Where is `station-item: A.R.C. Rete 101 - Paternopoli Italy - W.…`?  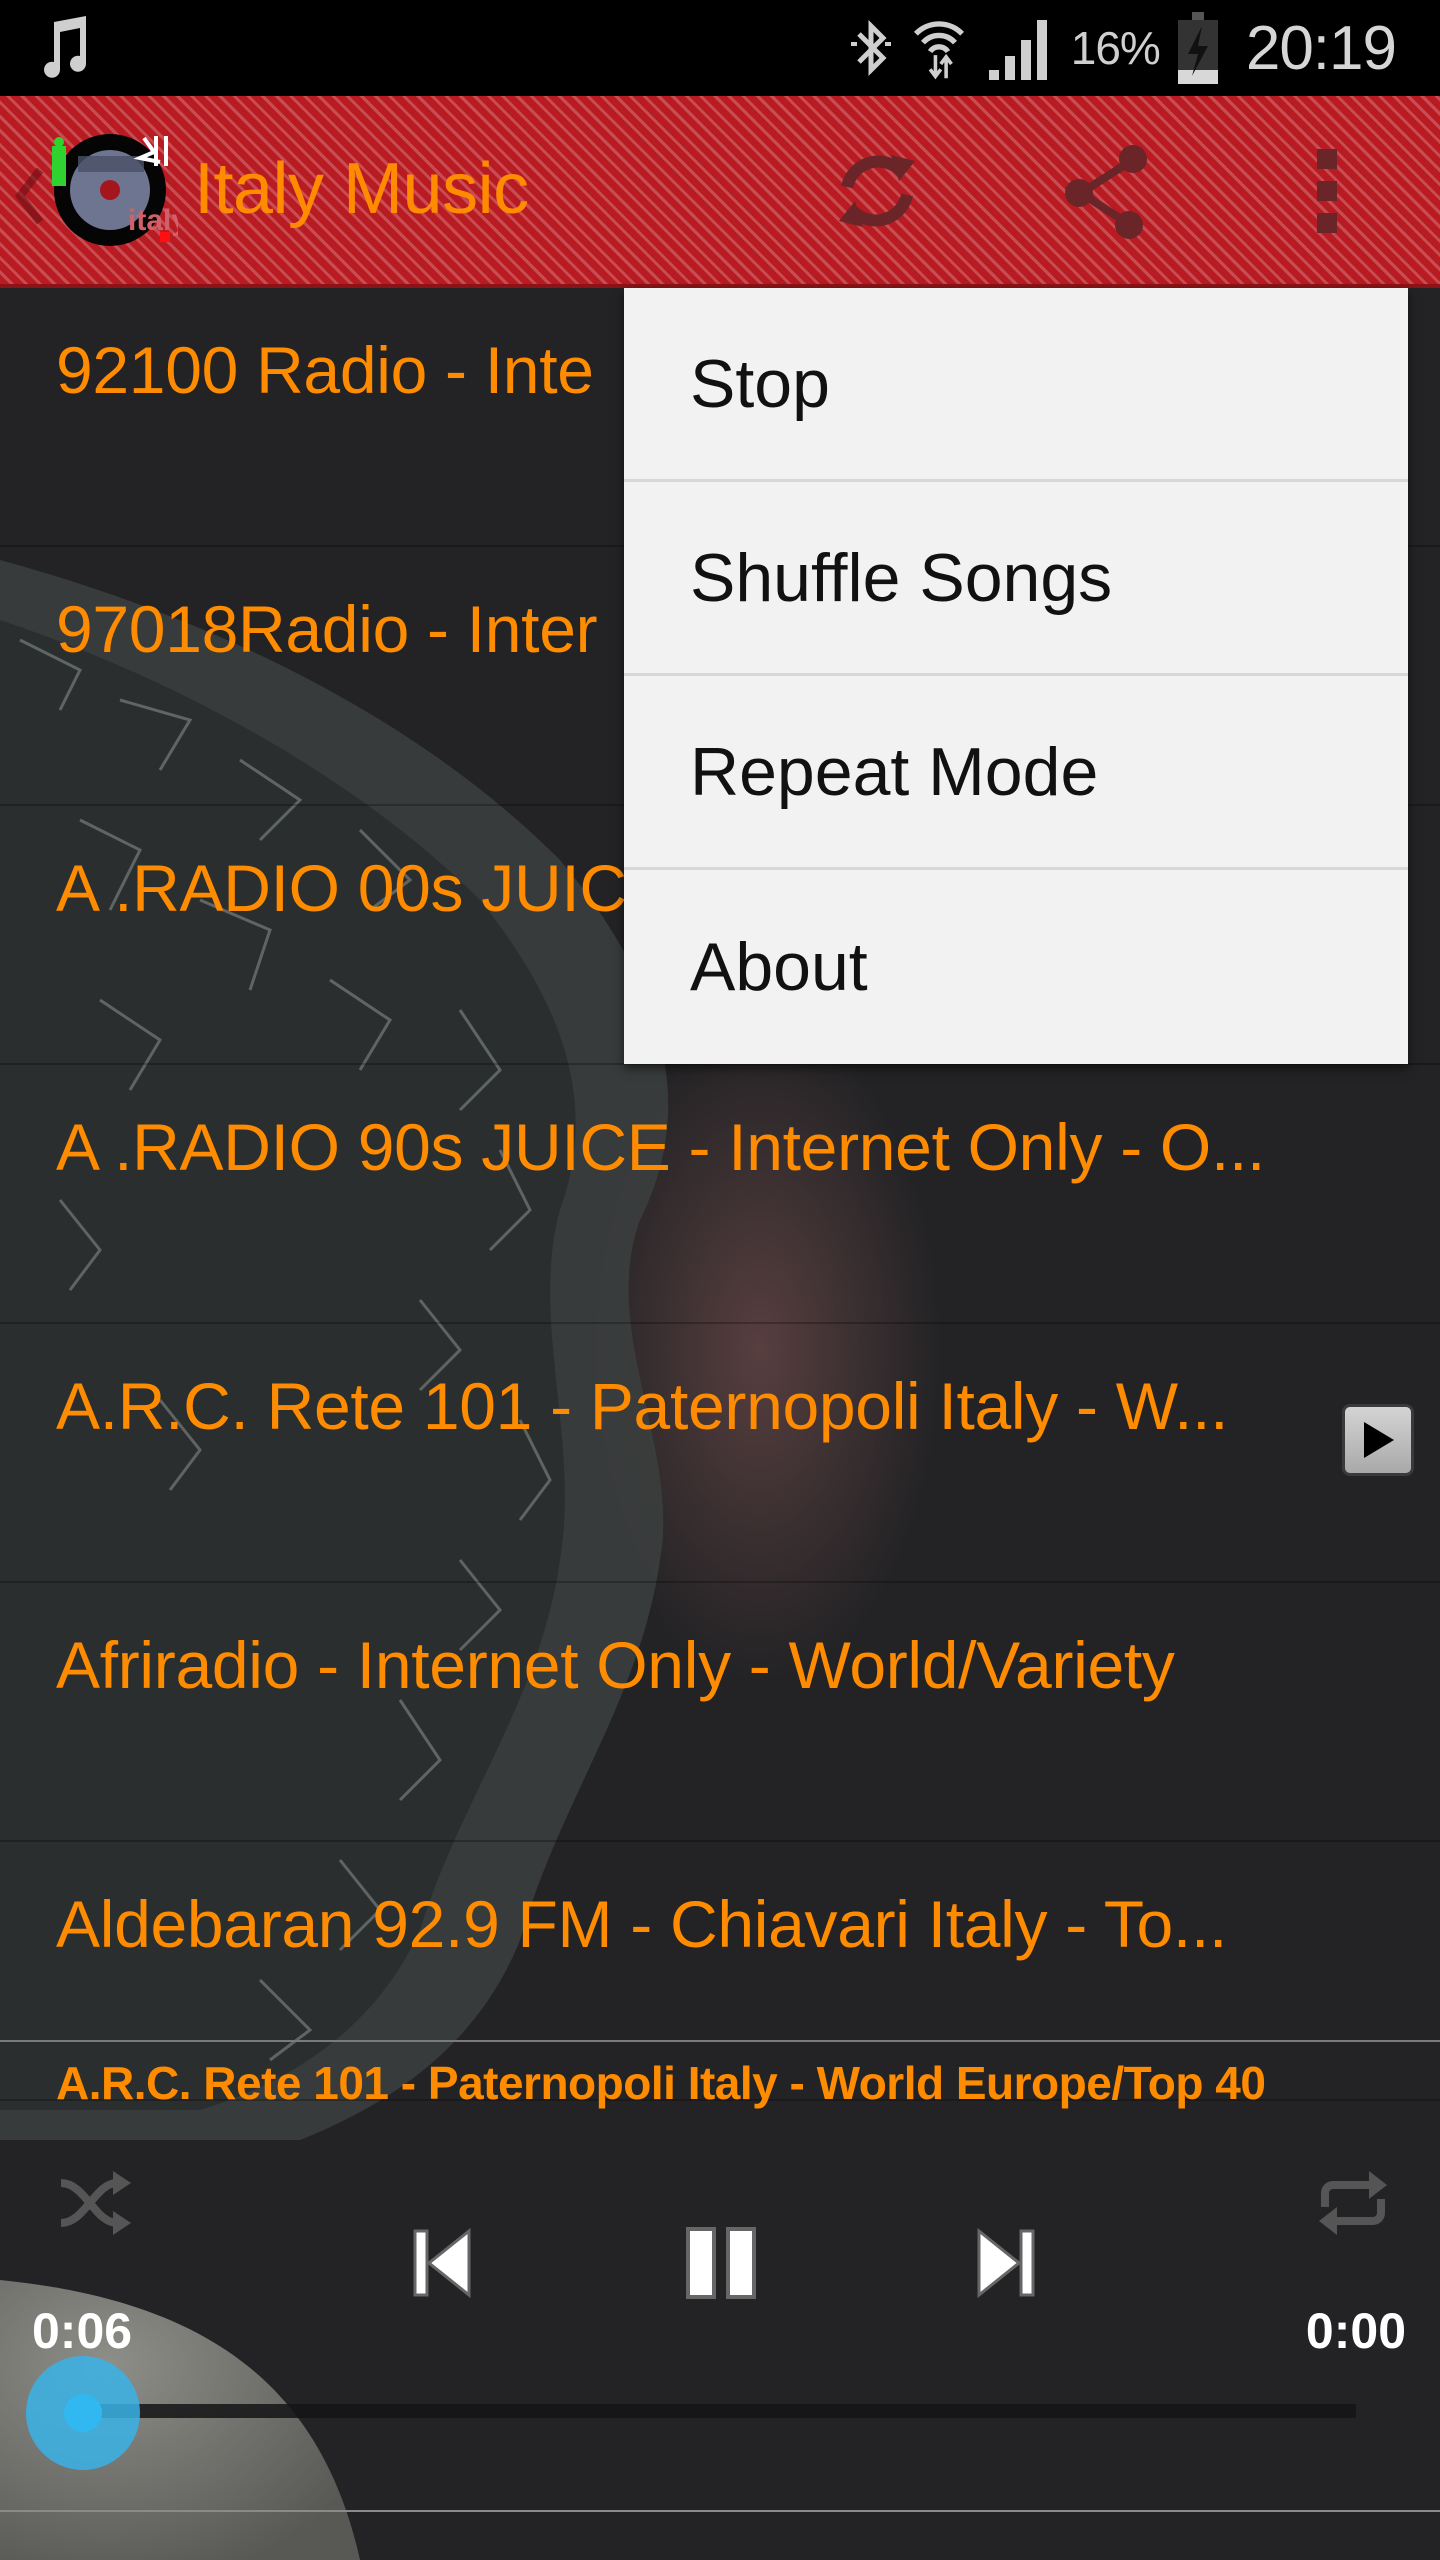 station-item: A.R.C. Rete 101 - Paternopoli Italy - W.… is located at coordinates (720, 1453).